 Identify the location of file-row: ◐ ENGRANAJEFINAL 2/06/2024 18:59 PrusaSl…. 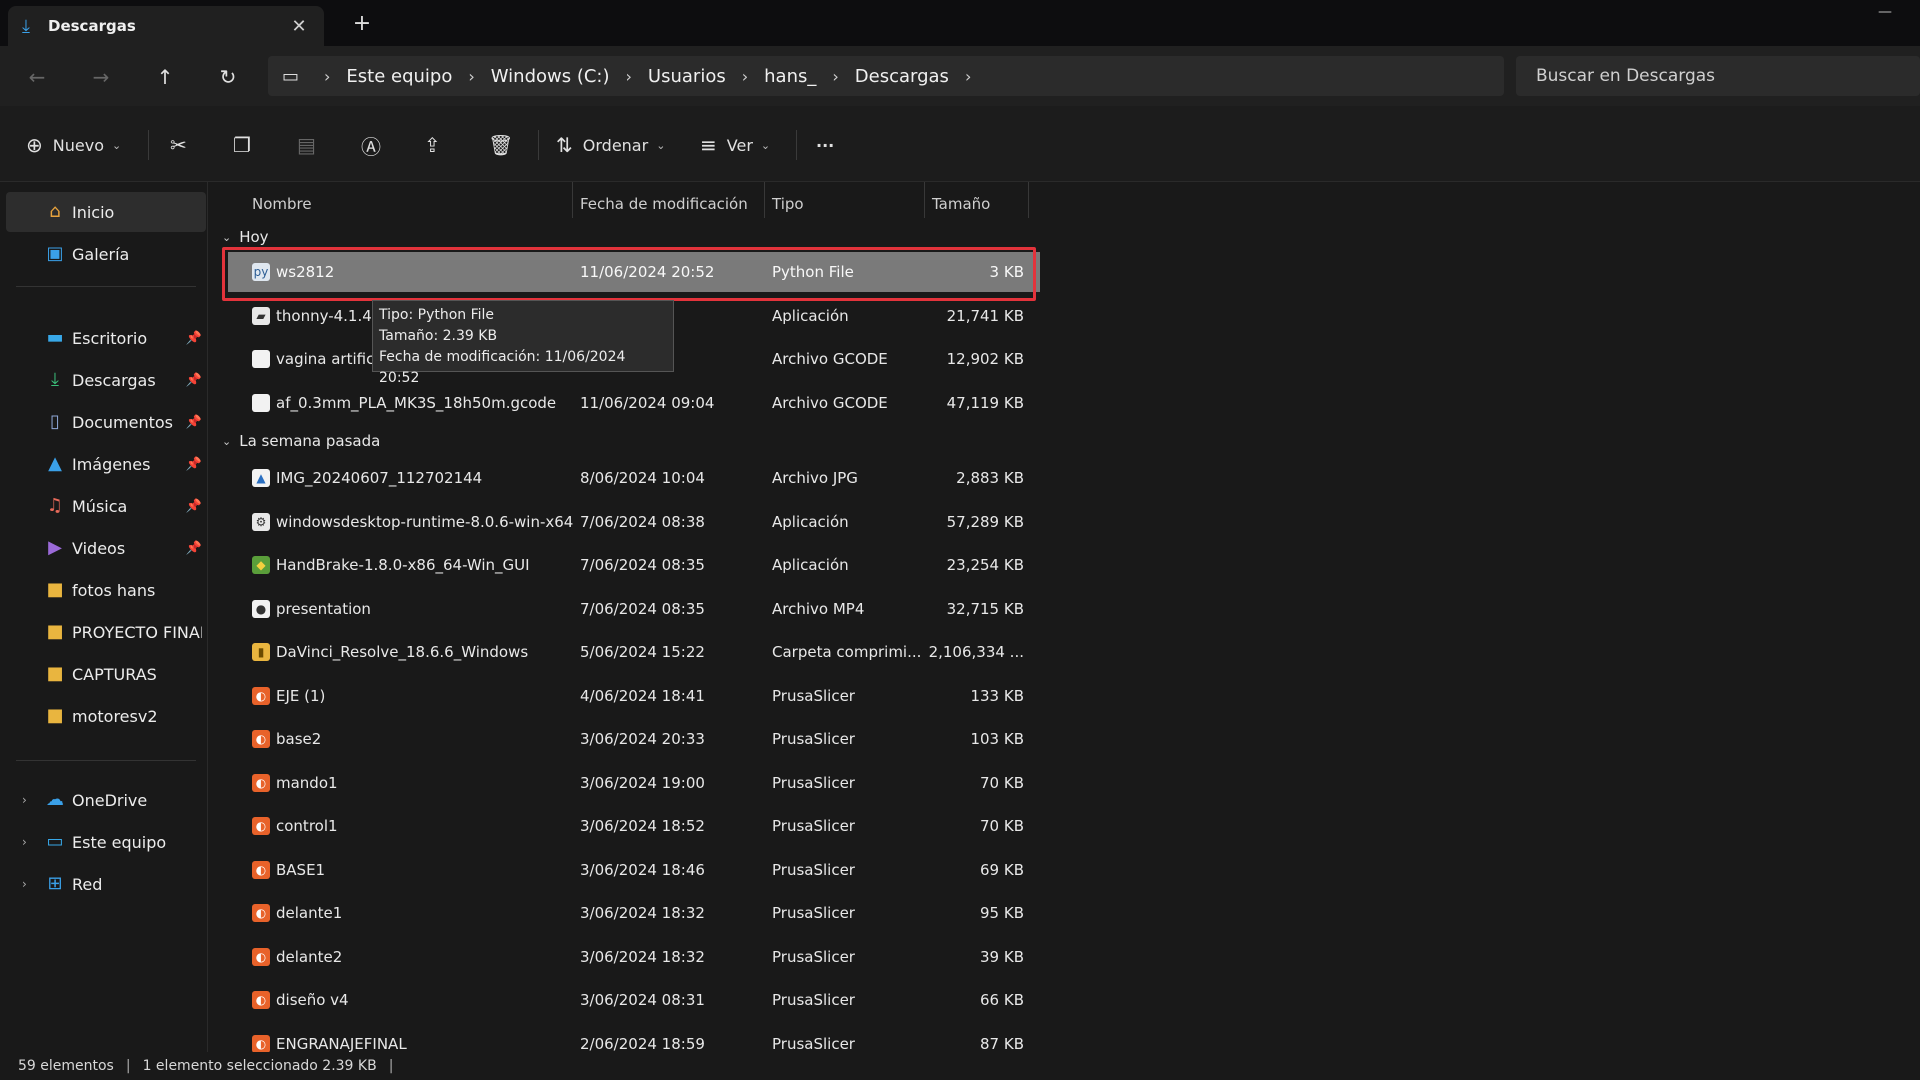
(634, 1038).